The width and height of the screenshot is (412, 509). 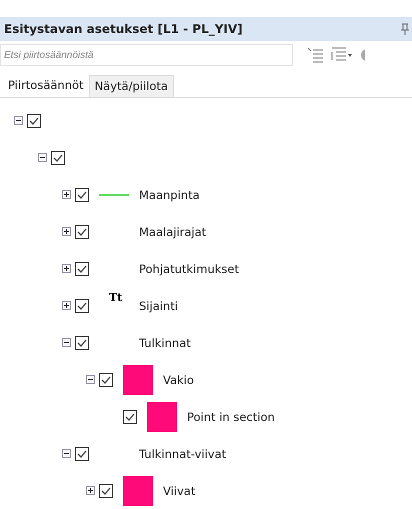 What do you see at coordinates (123, 29) in the screenshot?
I see `panel-title: Esitystavan asetukset [L1 - PL_YIV]` at bounding box center [123, 29].